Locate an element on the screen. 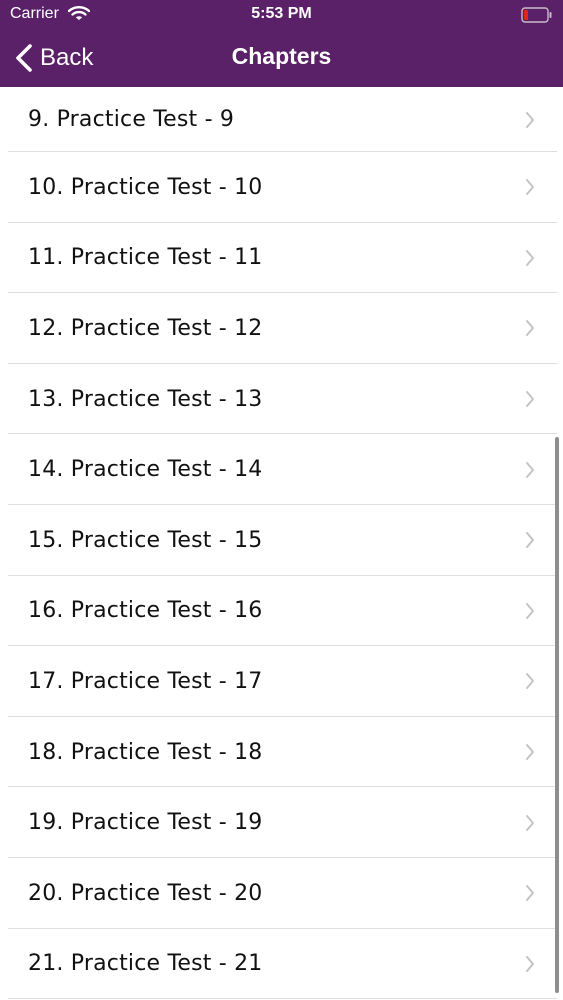 The image size is (563, 1000). list-item: 20. Practice Test - 20 is located at coordinates (281, 893).